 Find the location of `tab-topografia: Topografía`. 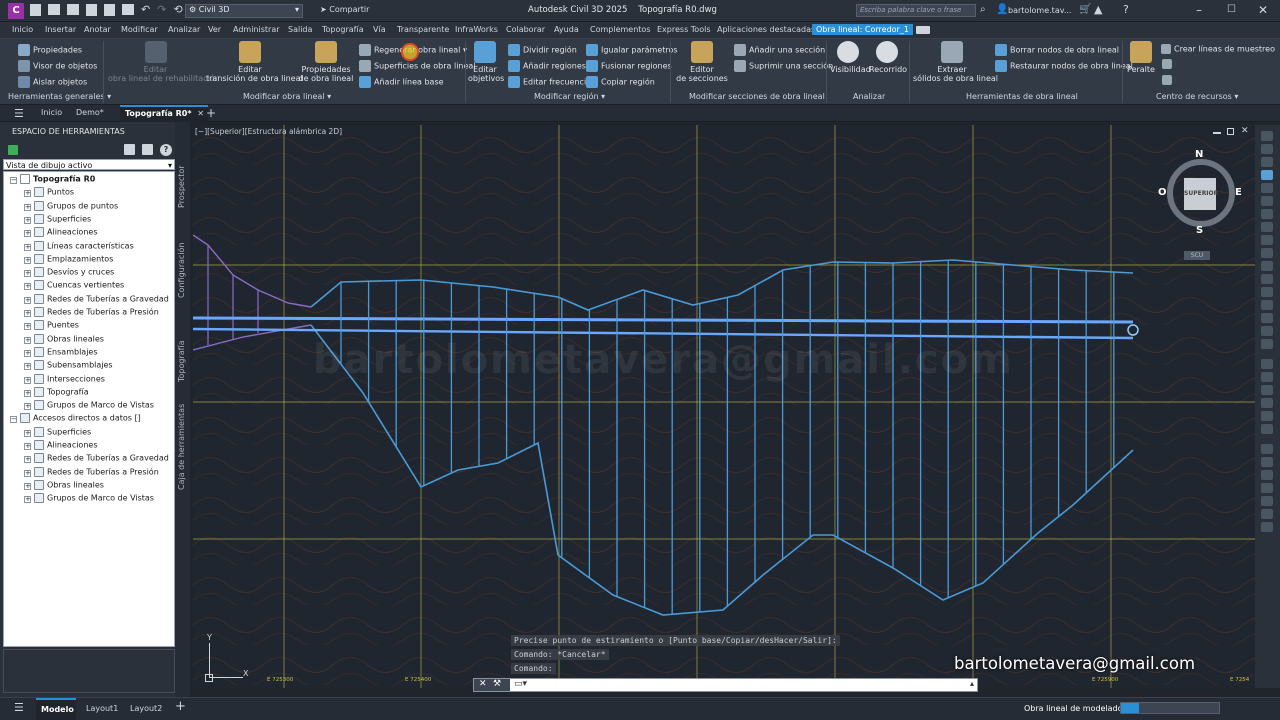

tab-topografia: Topografía is located at coordinates (343, 29).